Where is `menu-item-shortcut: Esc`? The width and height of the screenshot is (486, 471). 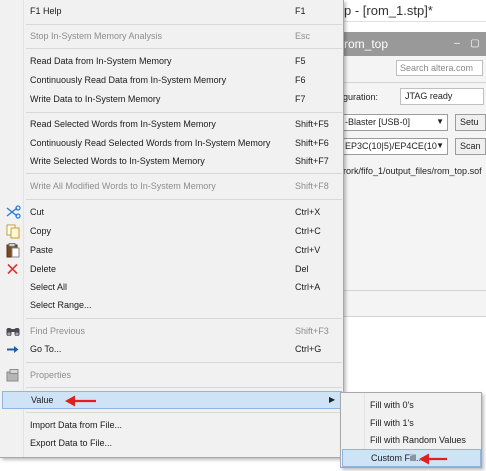 menu-item-shortcut: Esc is located at coordinates (303, 36).